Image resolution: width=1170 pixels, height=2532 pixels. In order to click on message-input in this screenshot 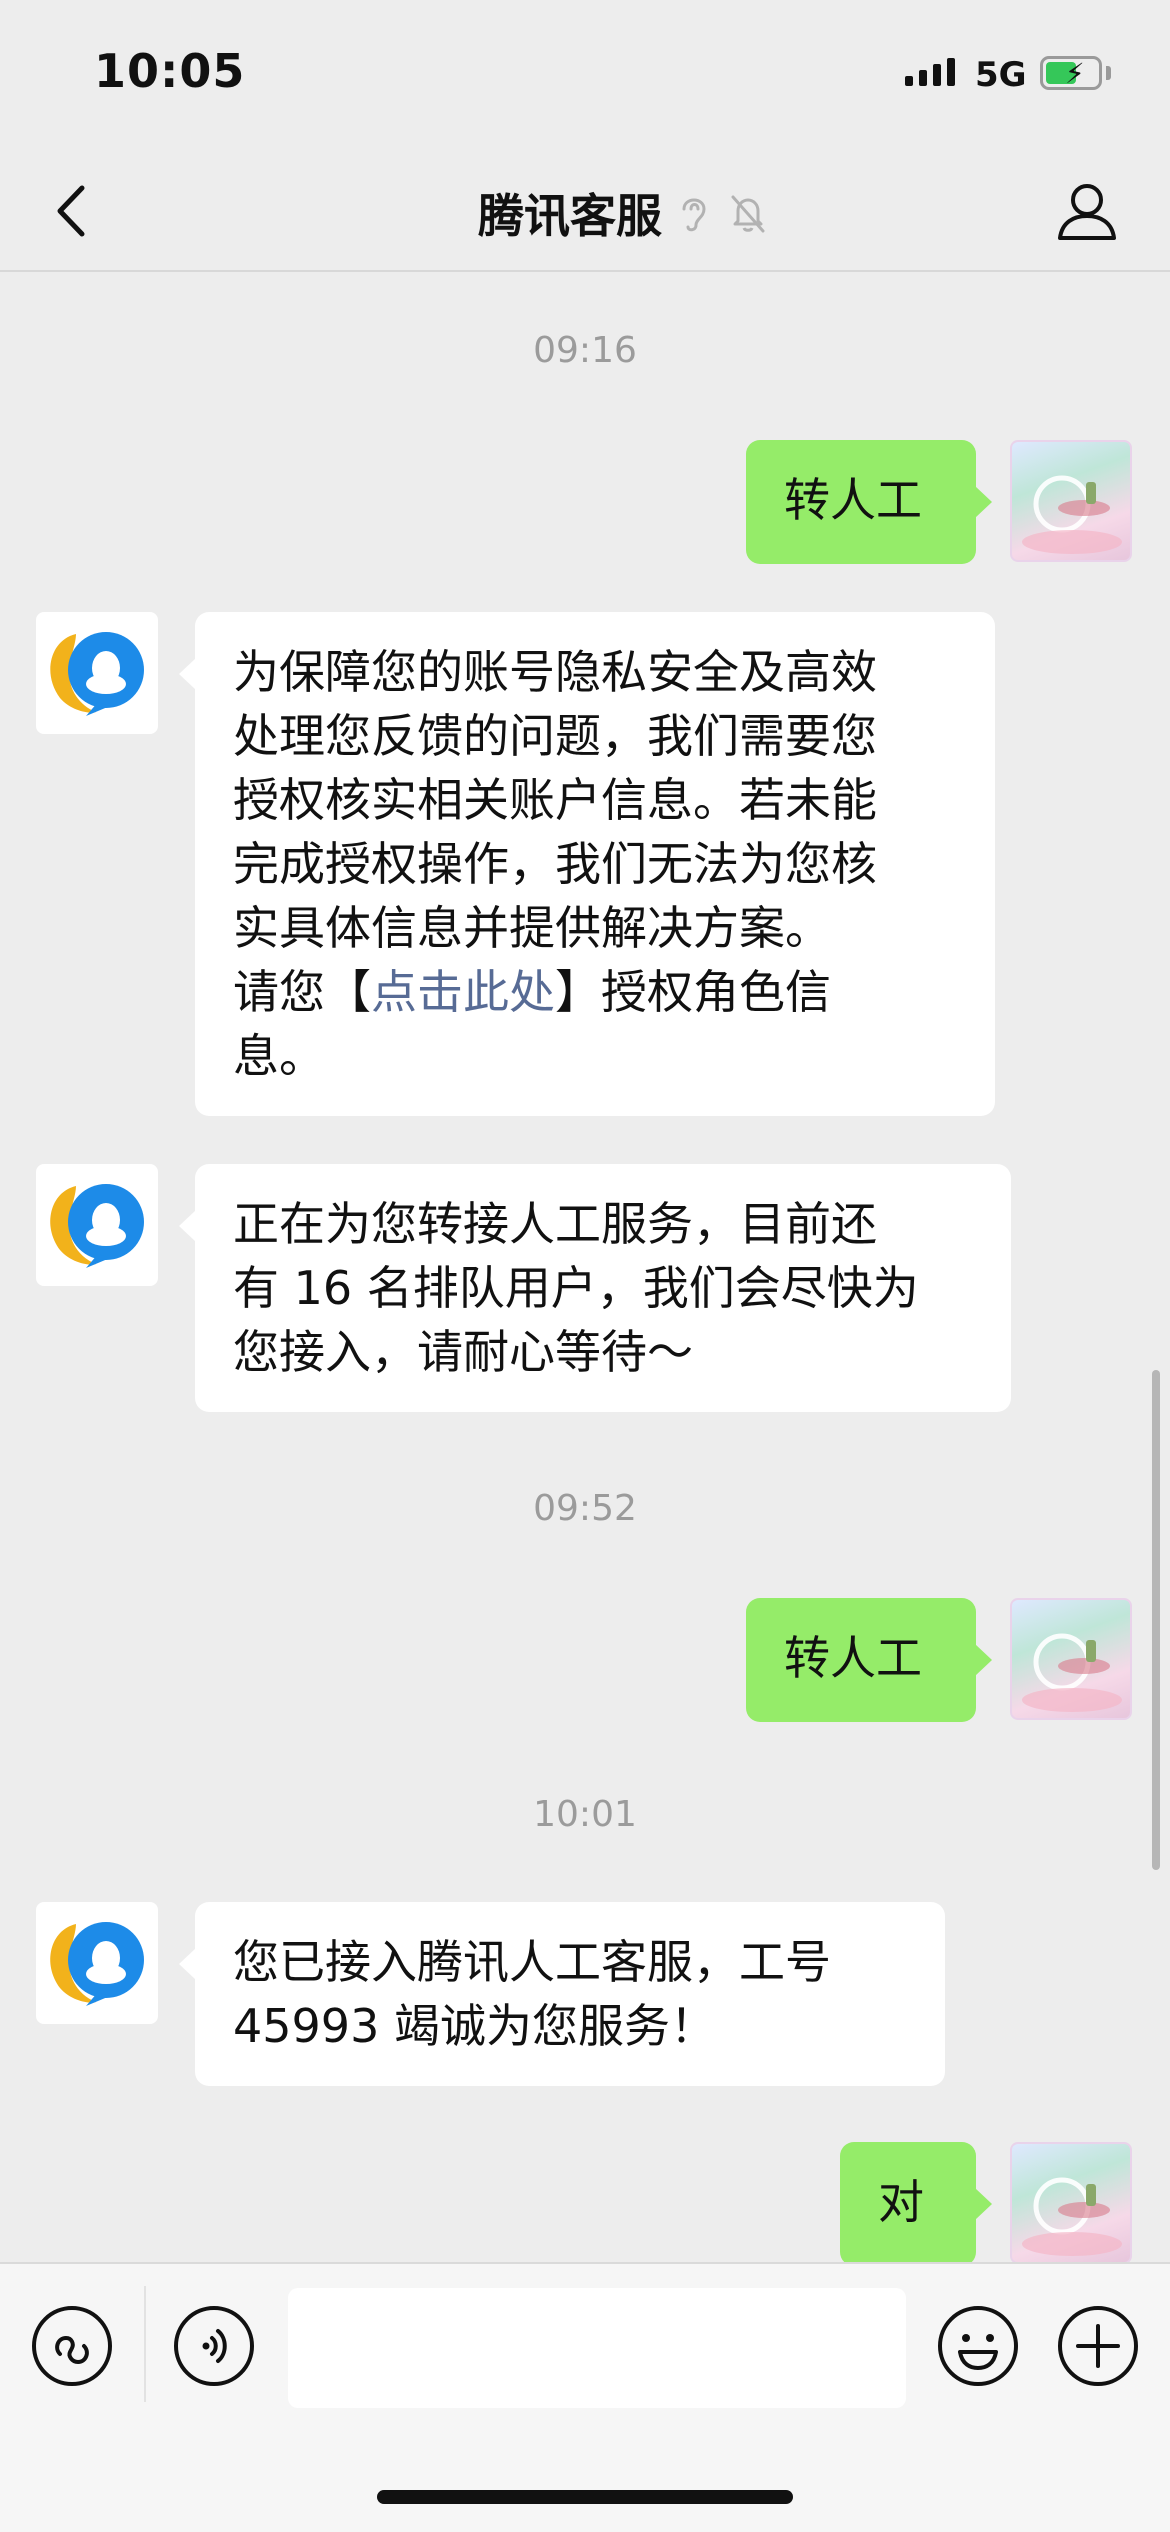, I will do `click(597, 2348)`.